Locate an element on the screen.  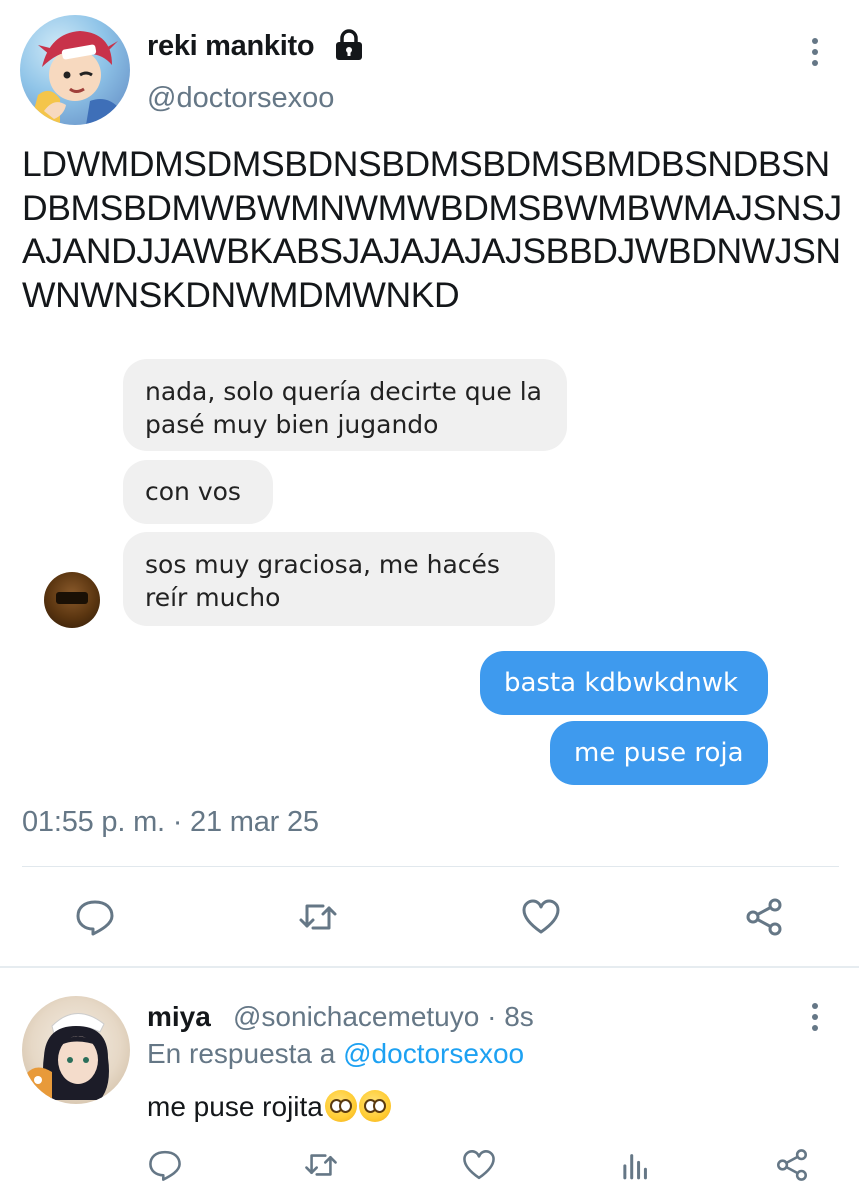
more-options-icon is located at coordinates (815, 55).